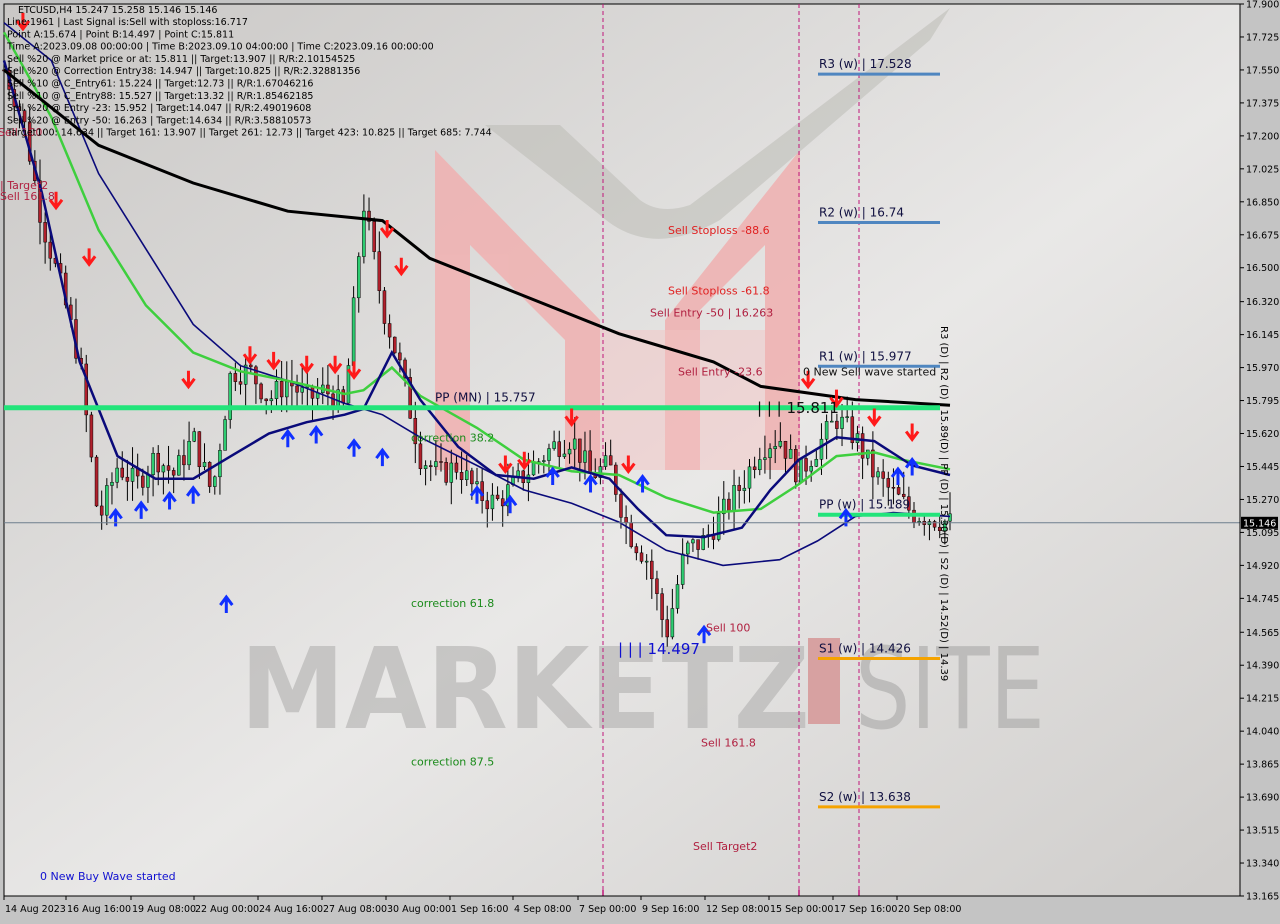 This screenshot has width=1280, height=924. What do you see at coordinates (452, 603) in the screenshot?
I see `annotation-label: correction 61.8` at bounding box center [452, 603].